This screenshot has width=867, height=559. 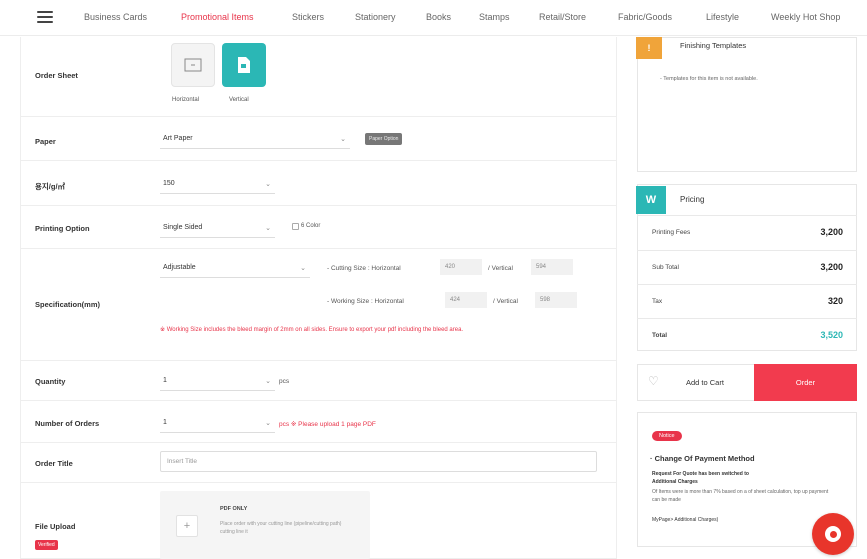 What do you see at coordinates (186, 100) in the screenshot?
I see `horizontal-caption: Horizontal` at bounding box center [186, 100].